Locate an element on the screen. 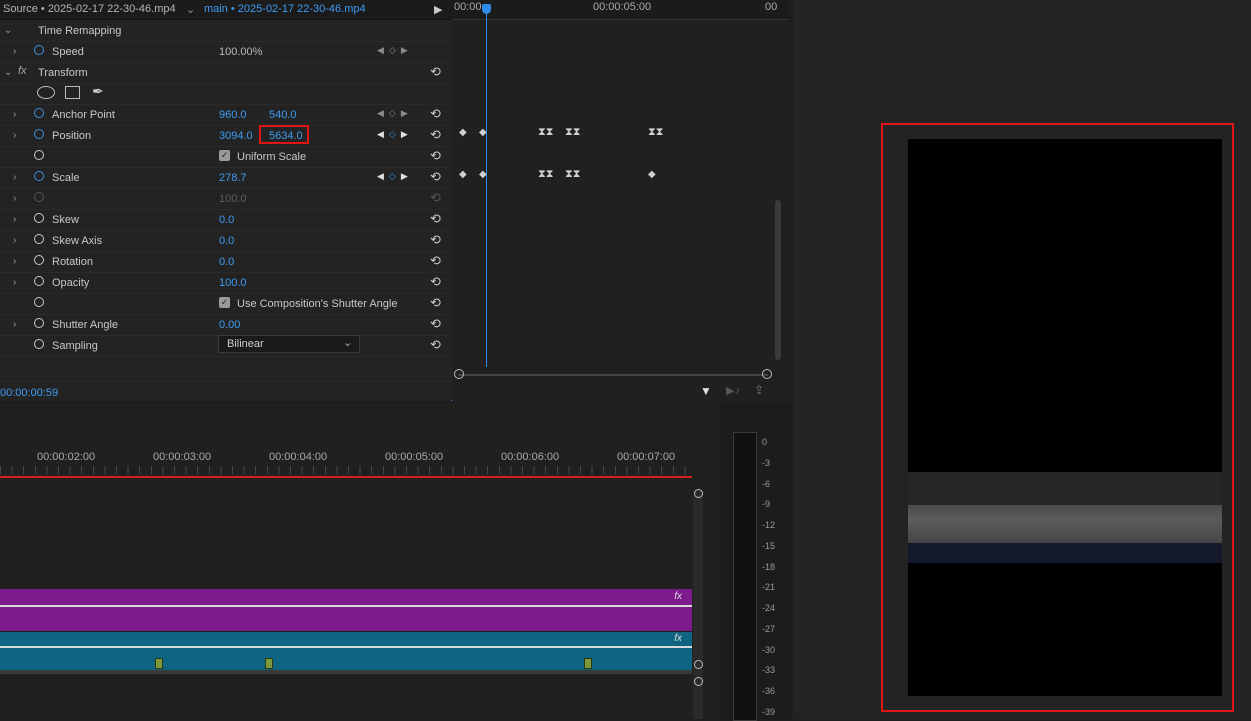 The image size is (1251, 721). shutter-angle-value: 0.00 is located at coordinates (229, 325).